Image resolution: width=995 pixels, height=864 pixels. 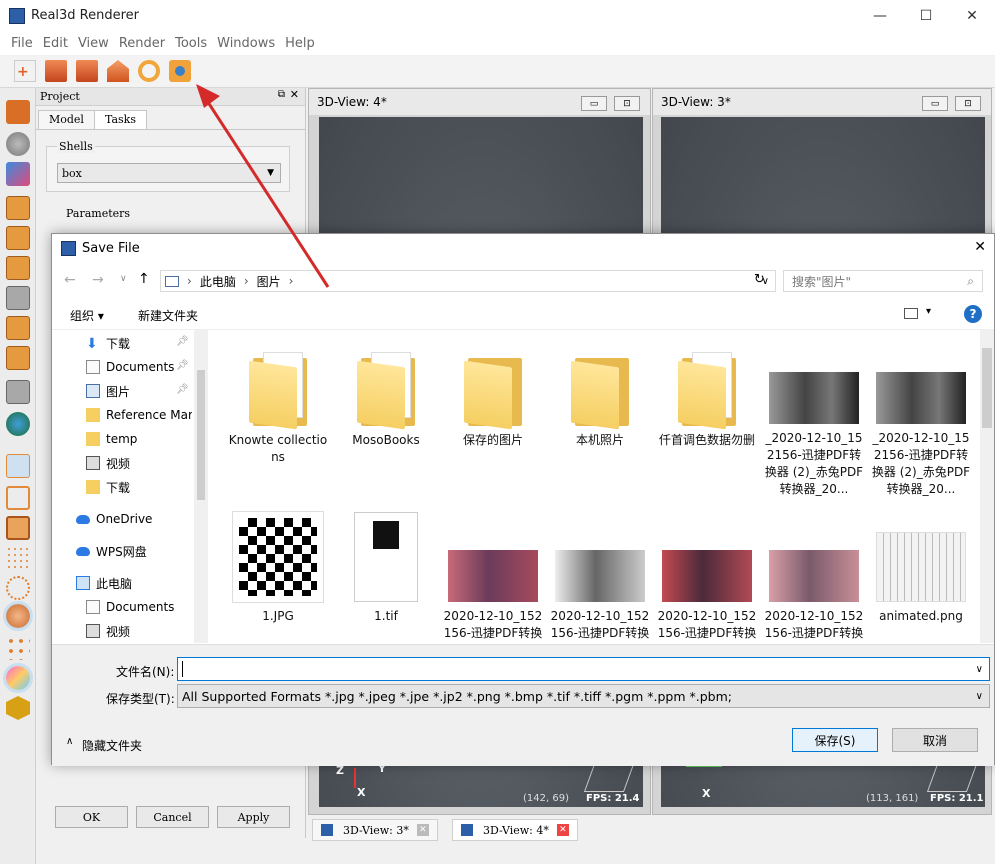 What do you see at coordinates (926, 15) in the screenshot?
I see `maximize-button: ☐` at bounding box center [926, 15].